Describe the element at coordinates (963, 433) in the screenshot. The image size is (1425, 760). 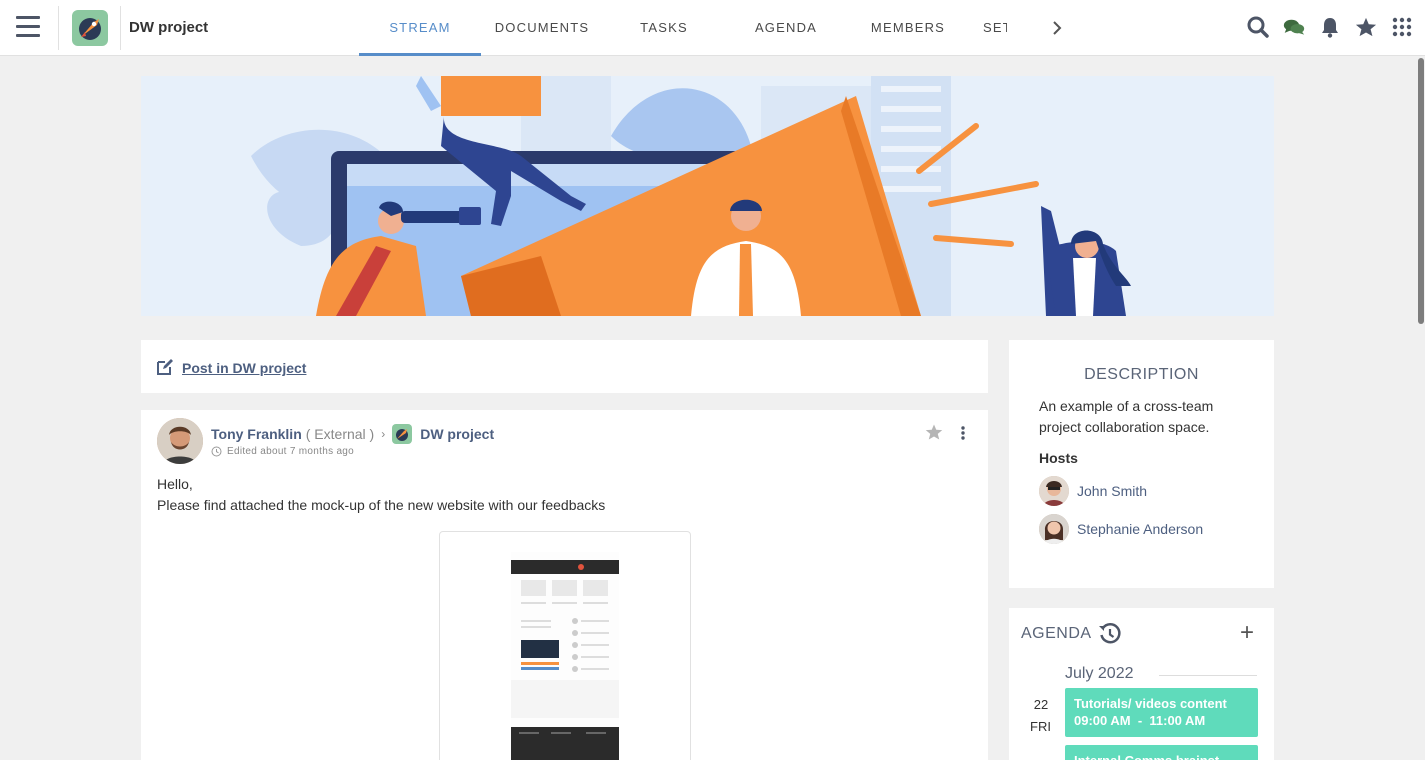
I see `more-options-icon` at that location.